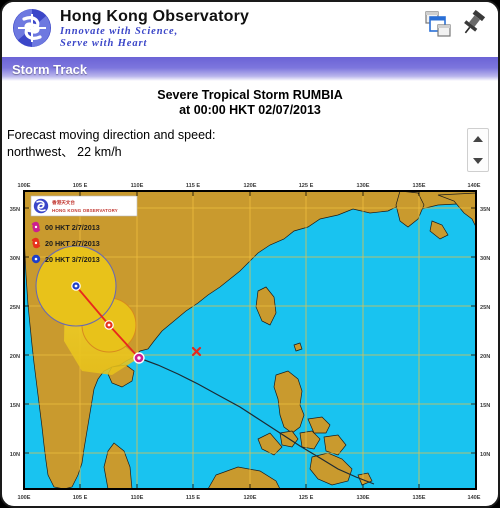  I want to click on legend-label-1: 20 HKT 2/7/2013, so click(72, 243).